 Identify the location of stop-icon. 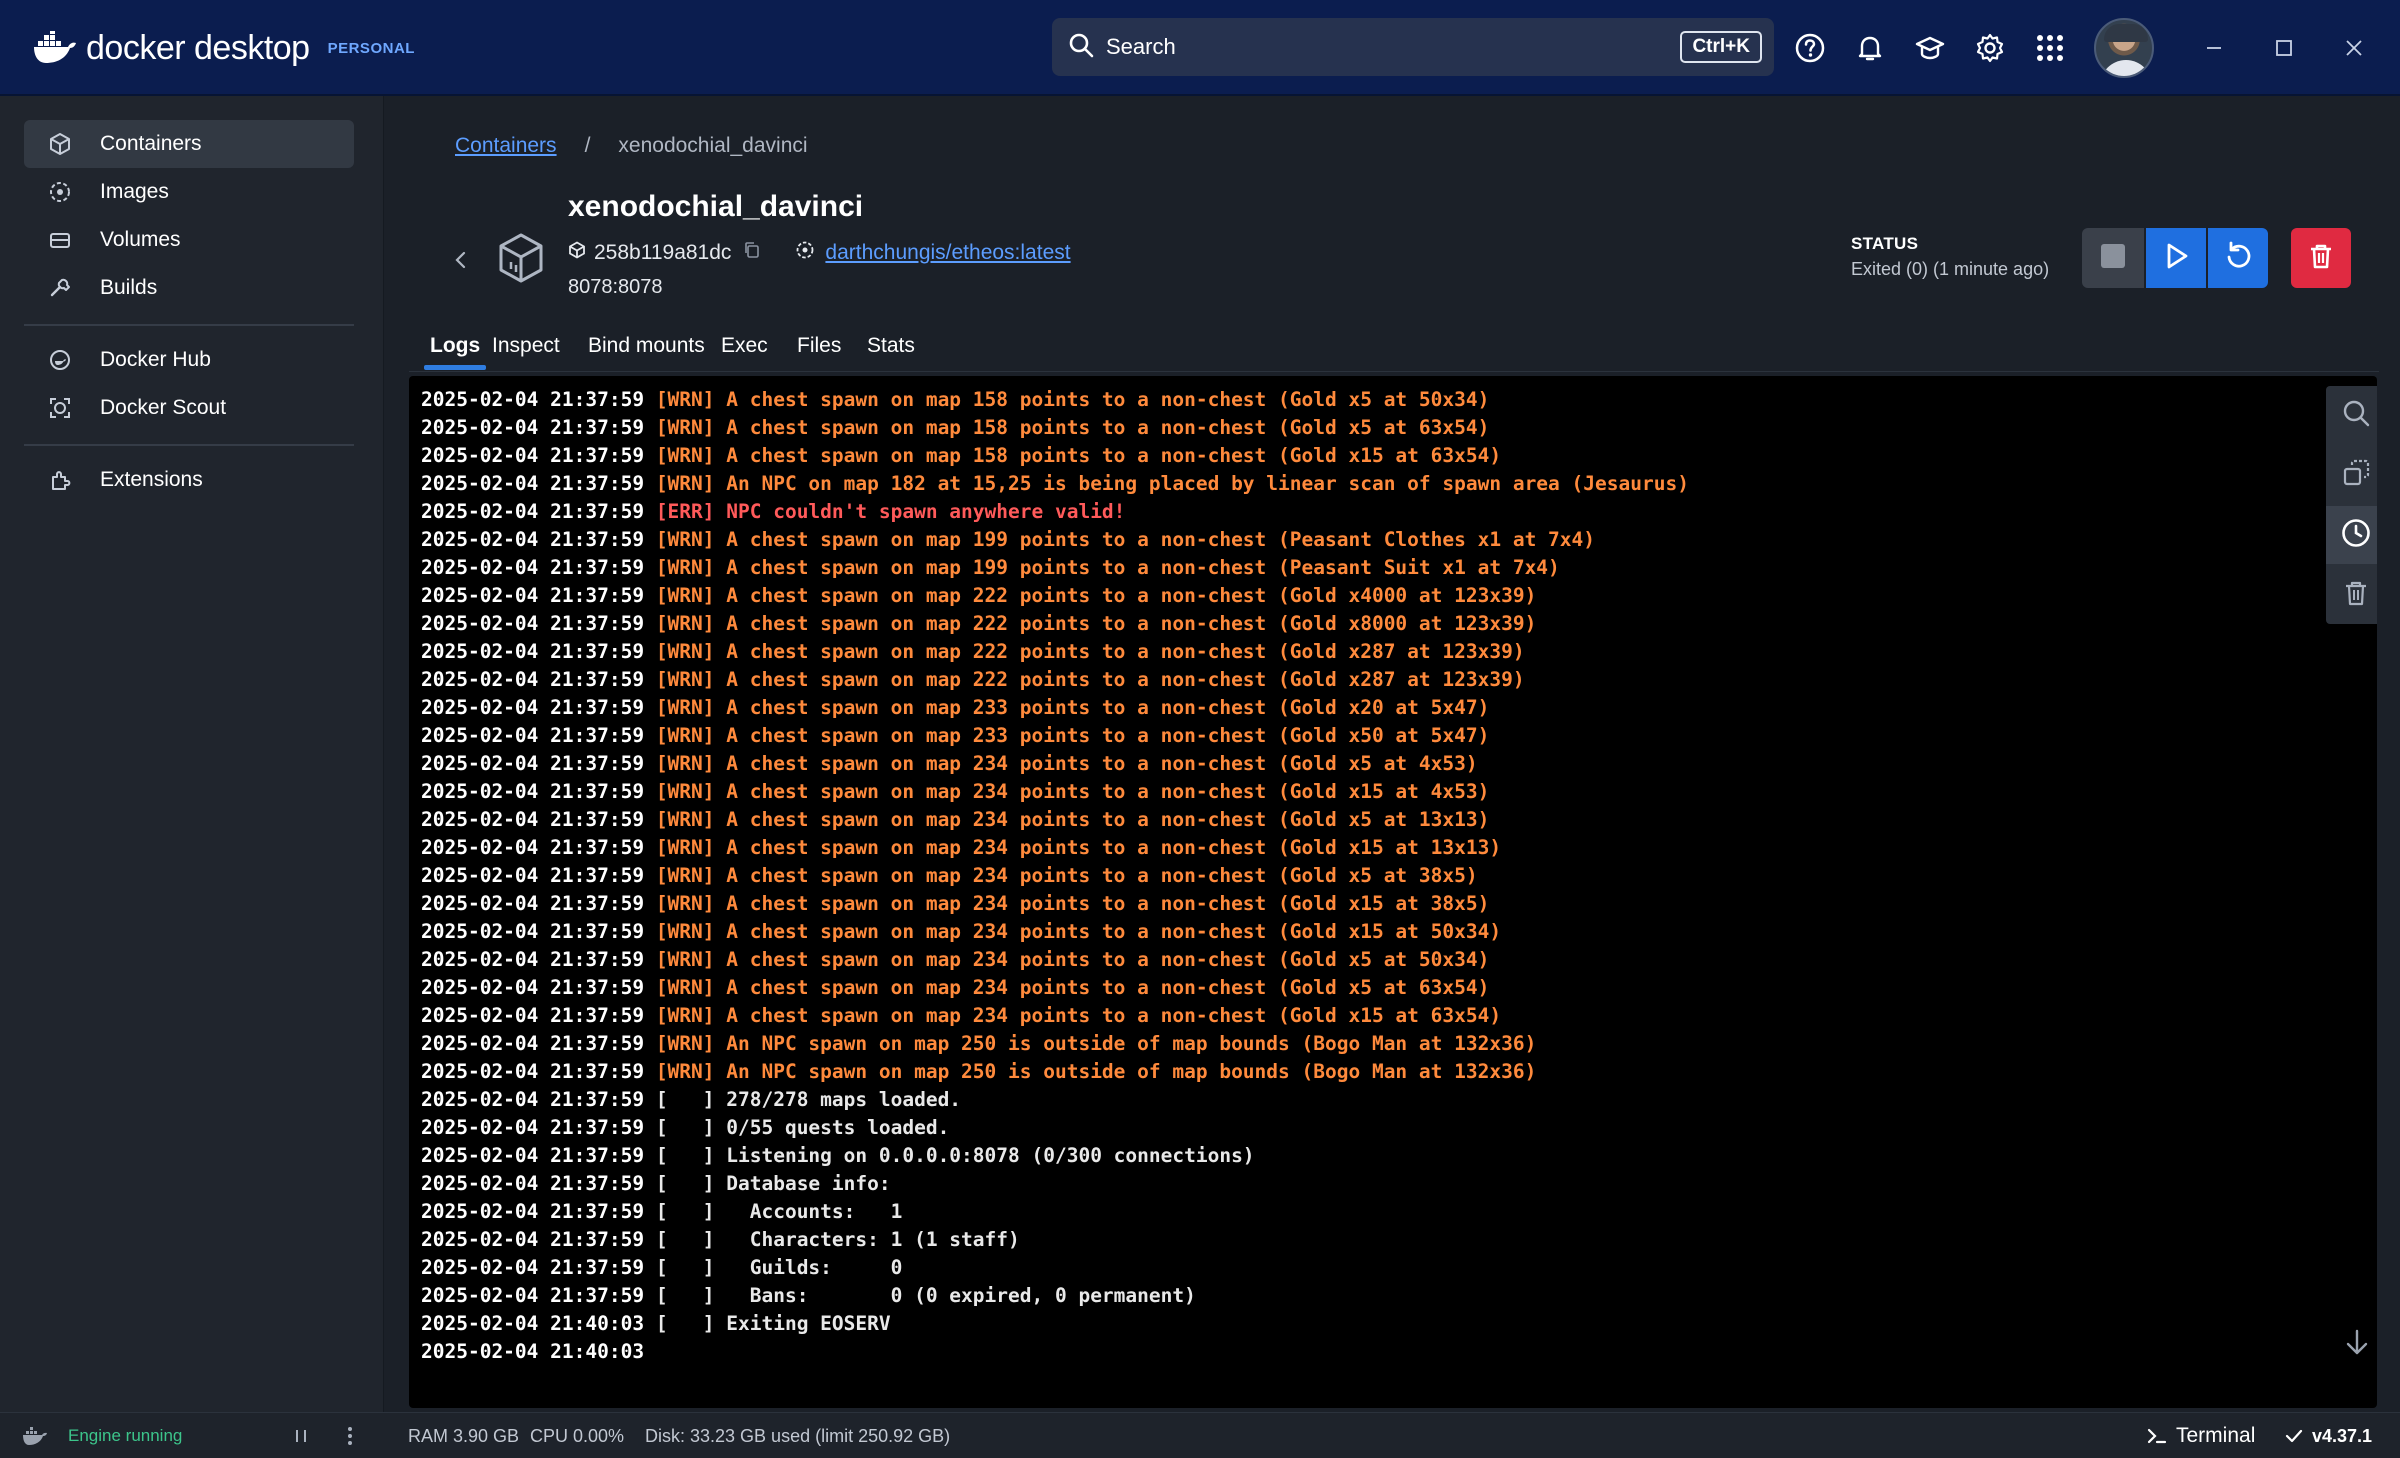
(2113, 258).